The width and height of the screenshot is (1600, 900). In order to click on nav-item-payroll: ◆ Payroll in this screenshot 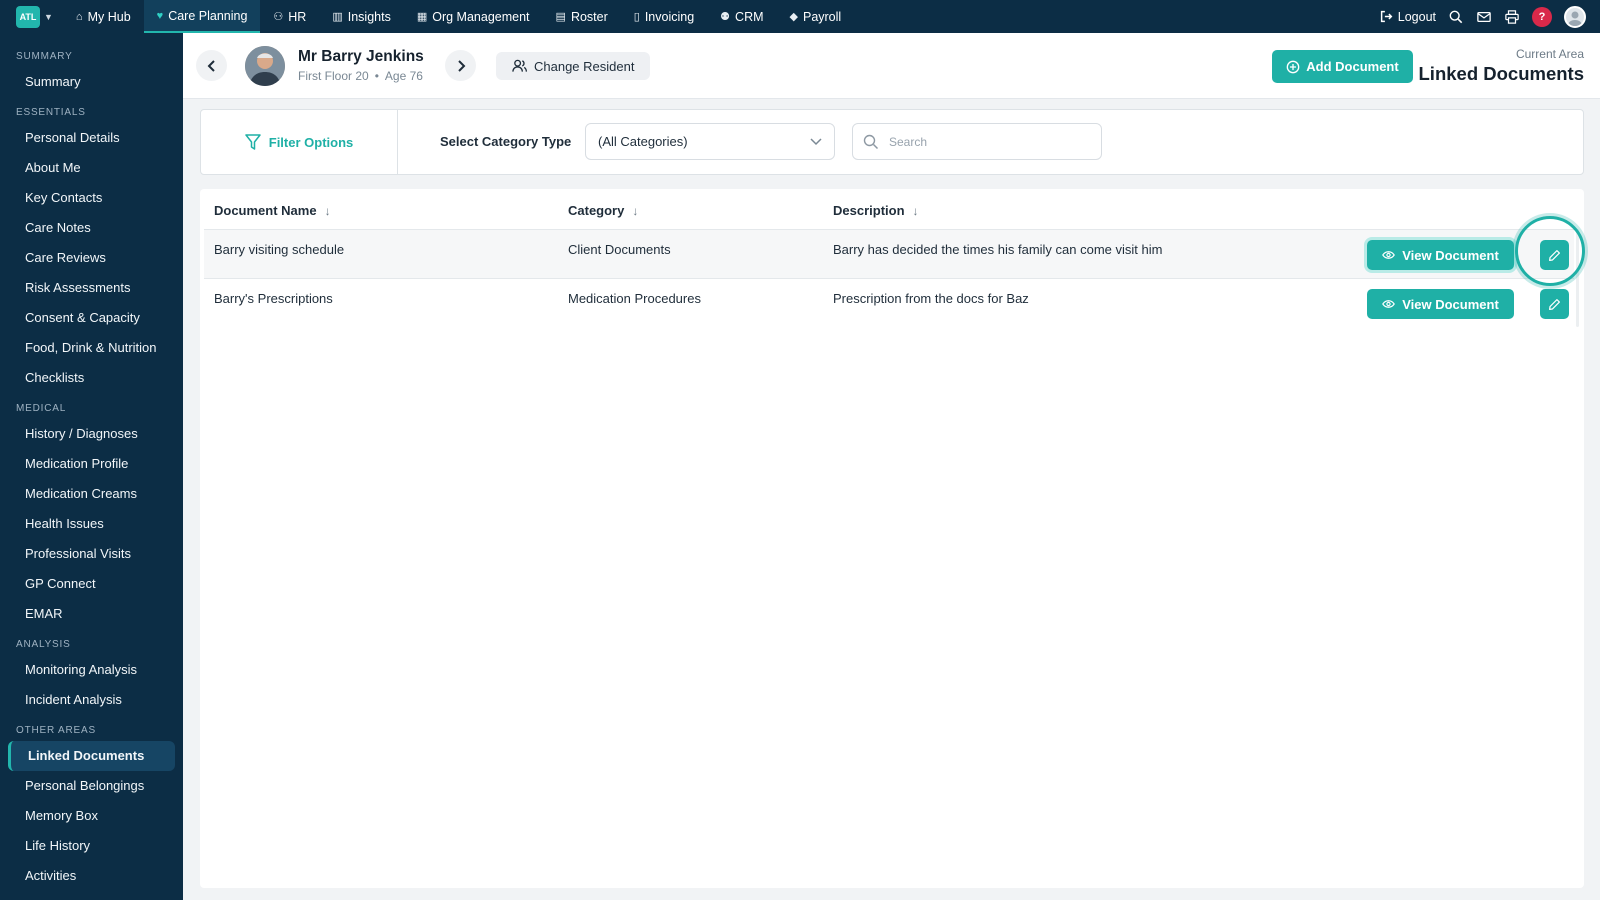, I will do `click(816, 16)`.